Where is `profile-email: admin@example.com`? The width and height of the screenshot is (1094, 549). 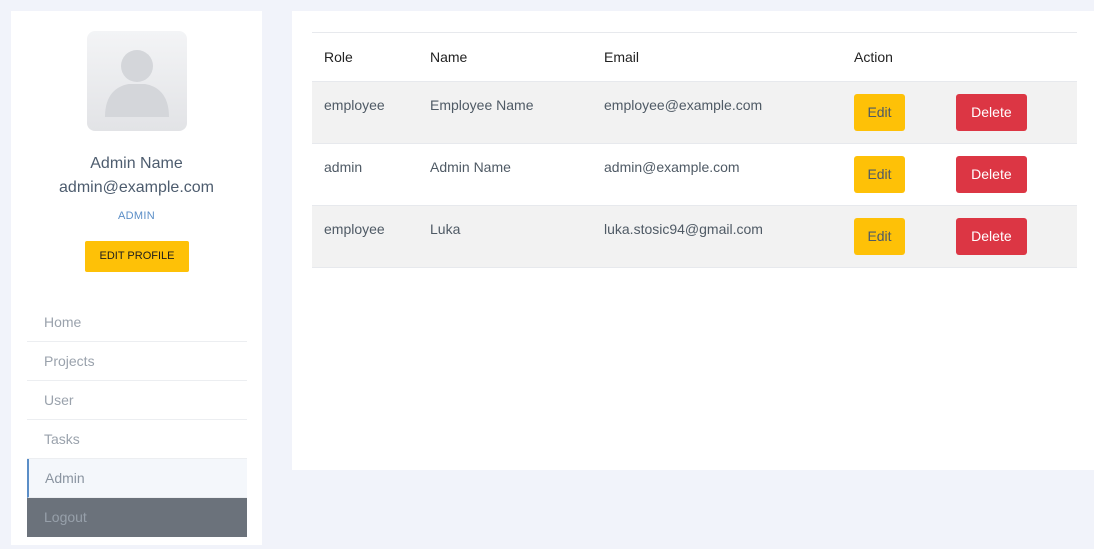
profile-email: admin@example.com is located at coordinates (136, 187).